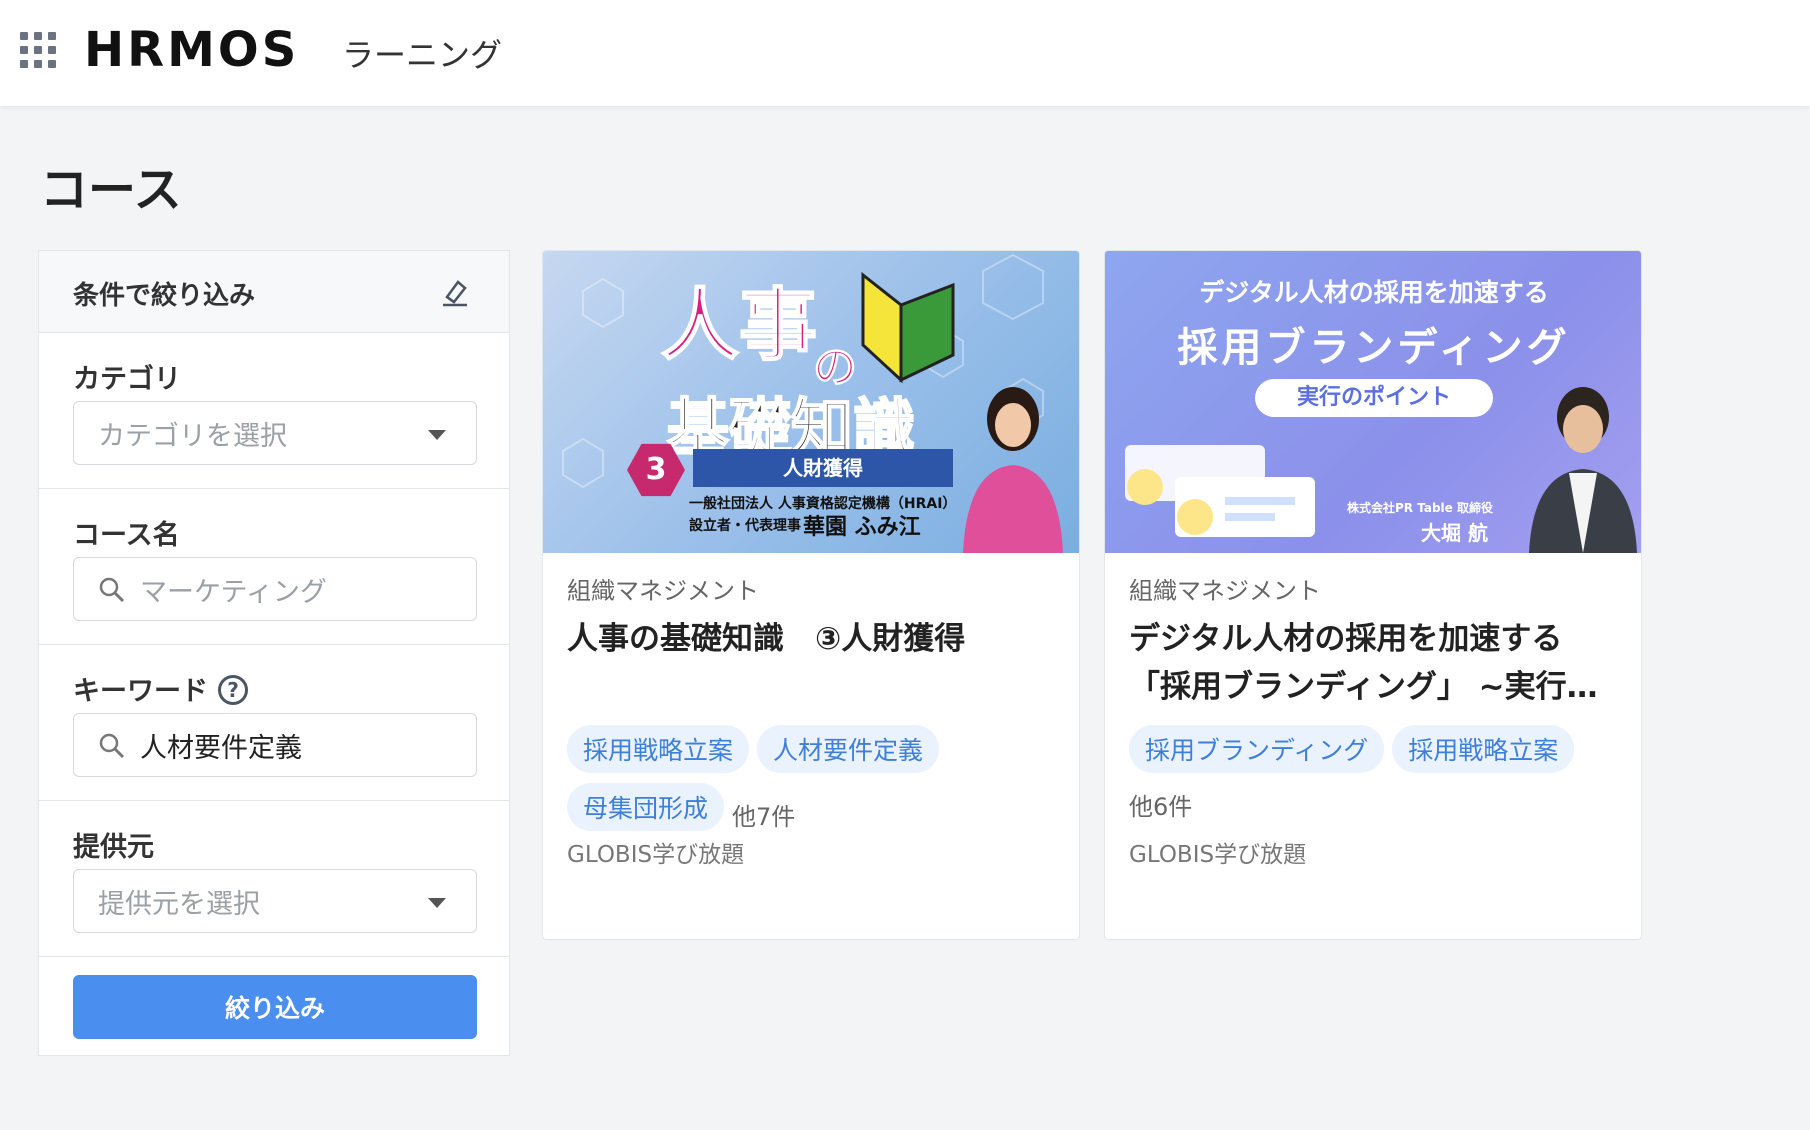  Describe the element at coordinates (1420, 508) in the screenshot. I see `thumb-company: 株式会社PR Table 取締役` at that location.